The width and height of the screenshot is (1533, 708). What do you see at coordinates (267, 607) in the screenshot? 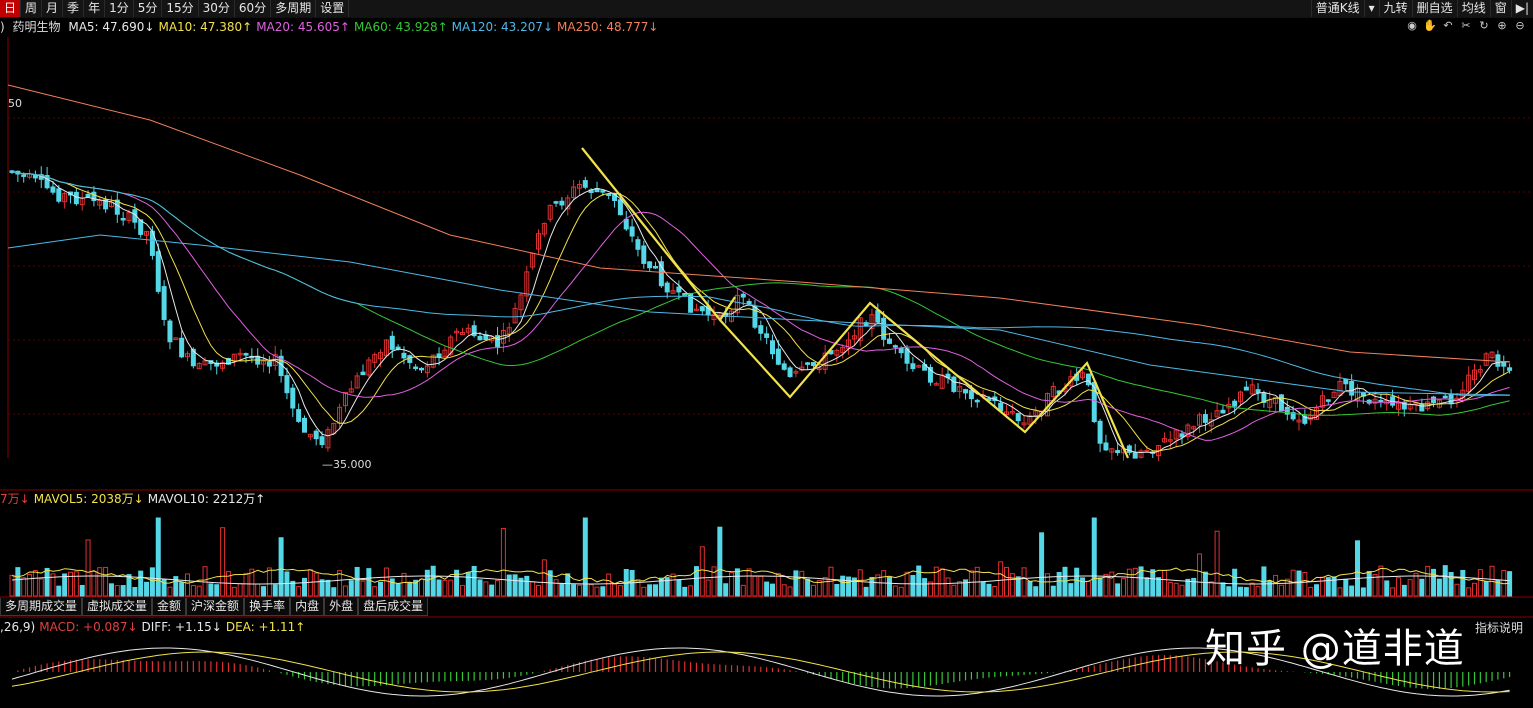
I see `indicator-tab: 换手率` at bounding box center [267, 607].